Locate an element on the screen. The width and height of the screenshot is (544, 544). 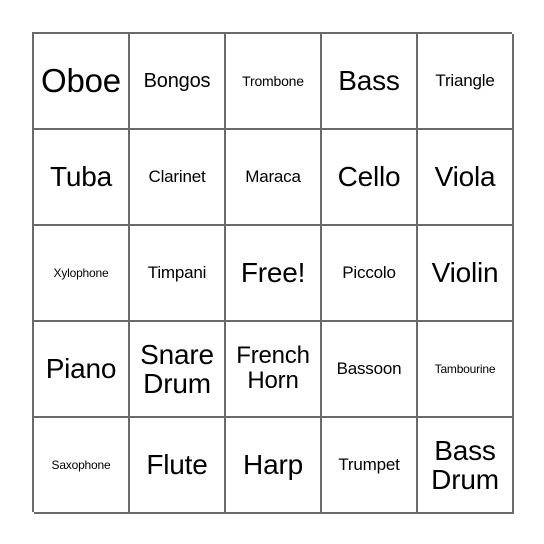
bingo-cell: Snare Drum is located at coordinates (178, 370).